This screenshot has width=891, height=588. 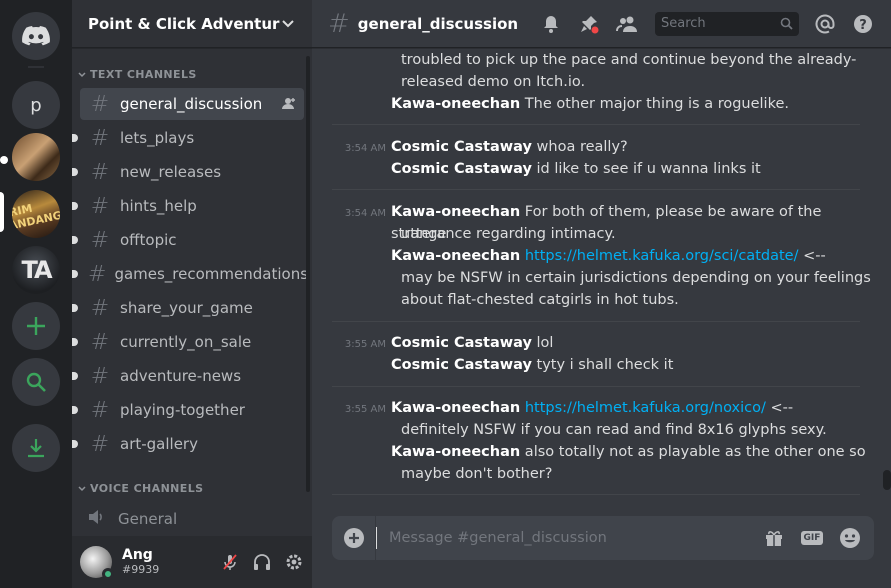 What do you see at coordinates (294, 562) in the screenshot?
I see `gear-icon` at bounding box center [294, 562].